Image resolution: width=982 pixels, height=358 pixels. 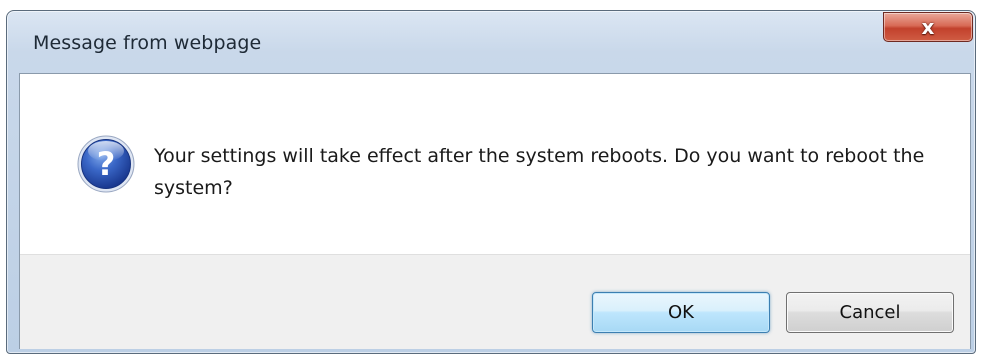 What do you see at coordinates (147, 43) in the screenshot?
I see `dialog-title: Message from webpage` at bounding box center [147, 43].